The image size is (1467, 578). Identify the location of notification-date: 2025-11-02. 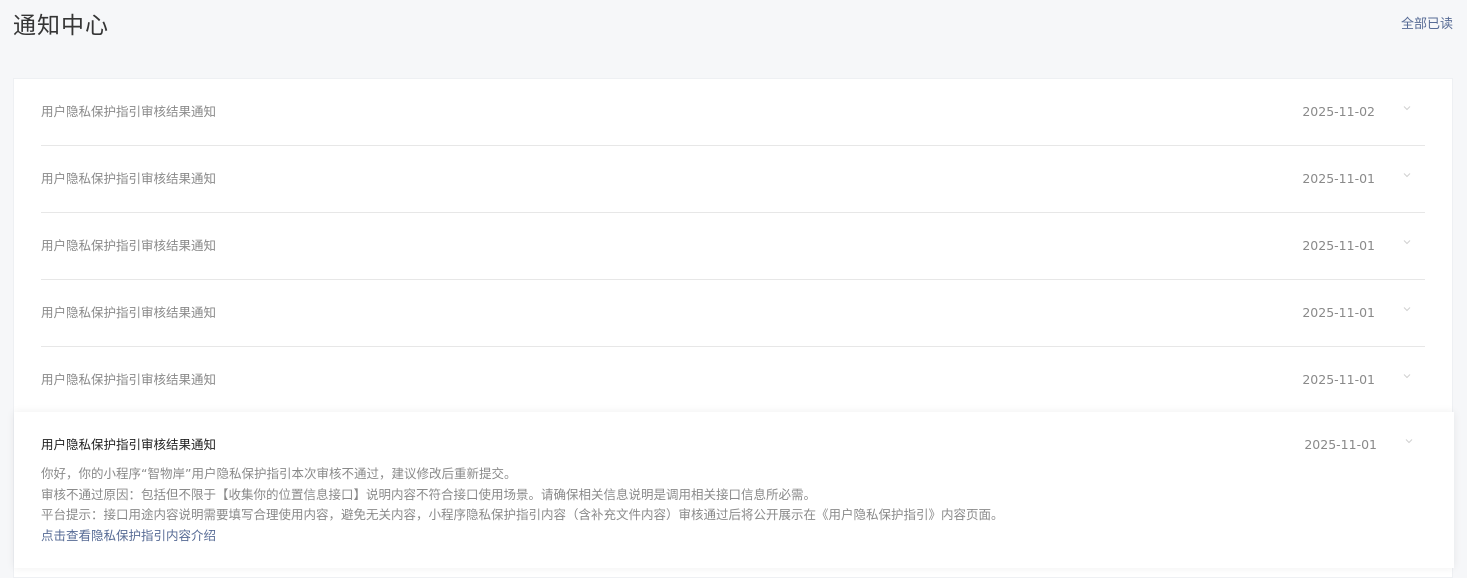
(1338, 111).